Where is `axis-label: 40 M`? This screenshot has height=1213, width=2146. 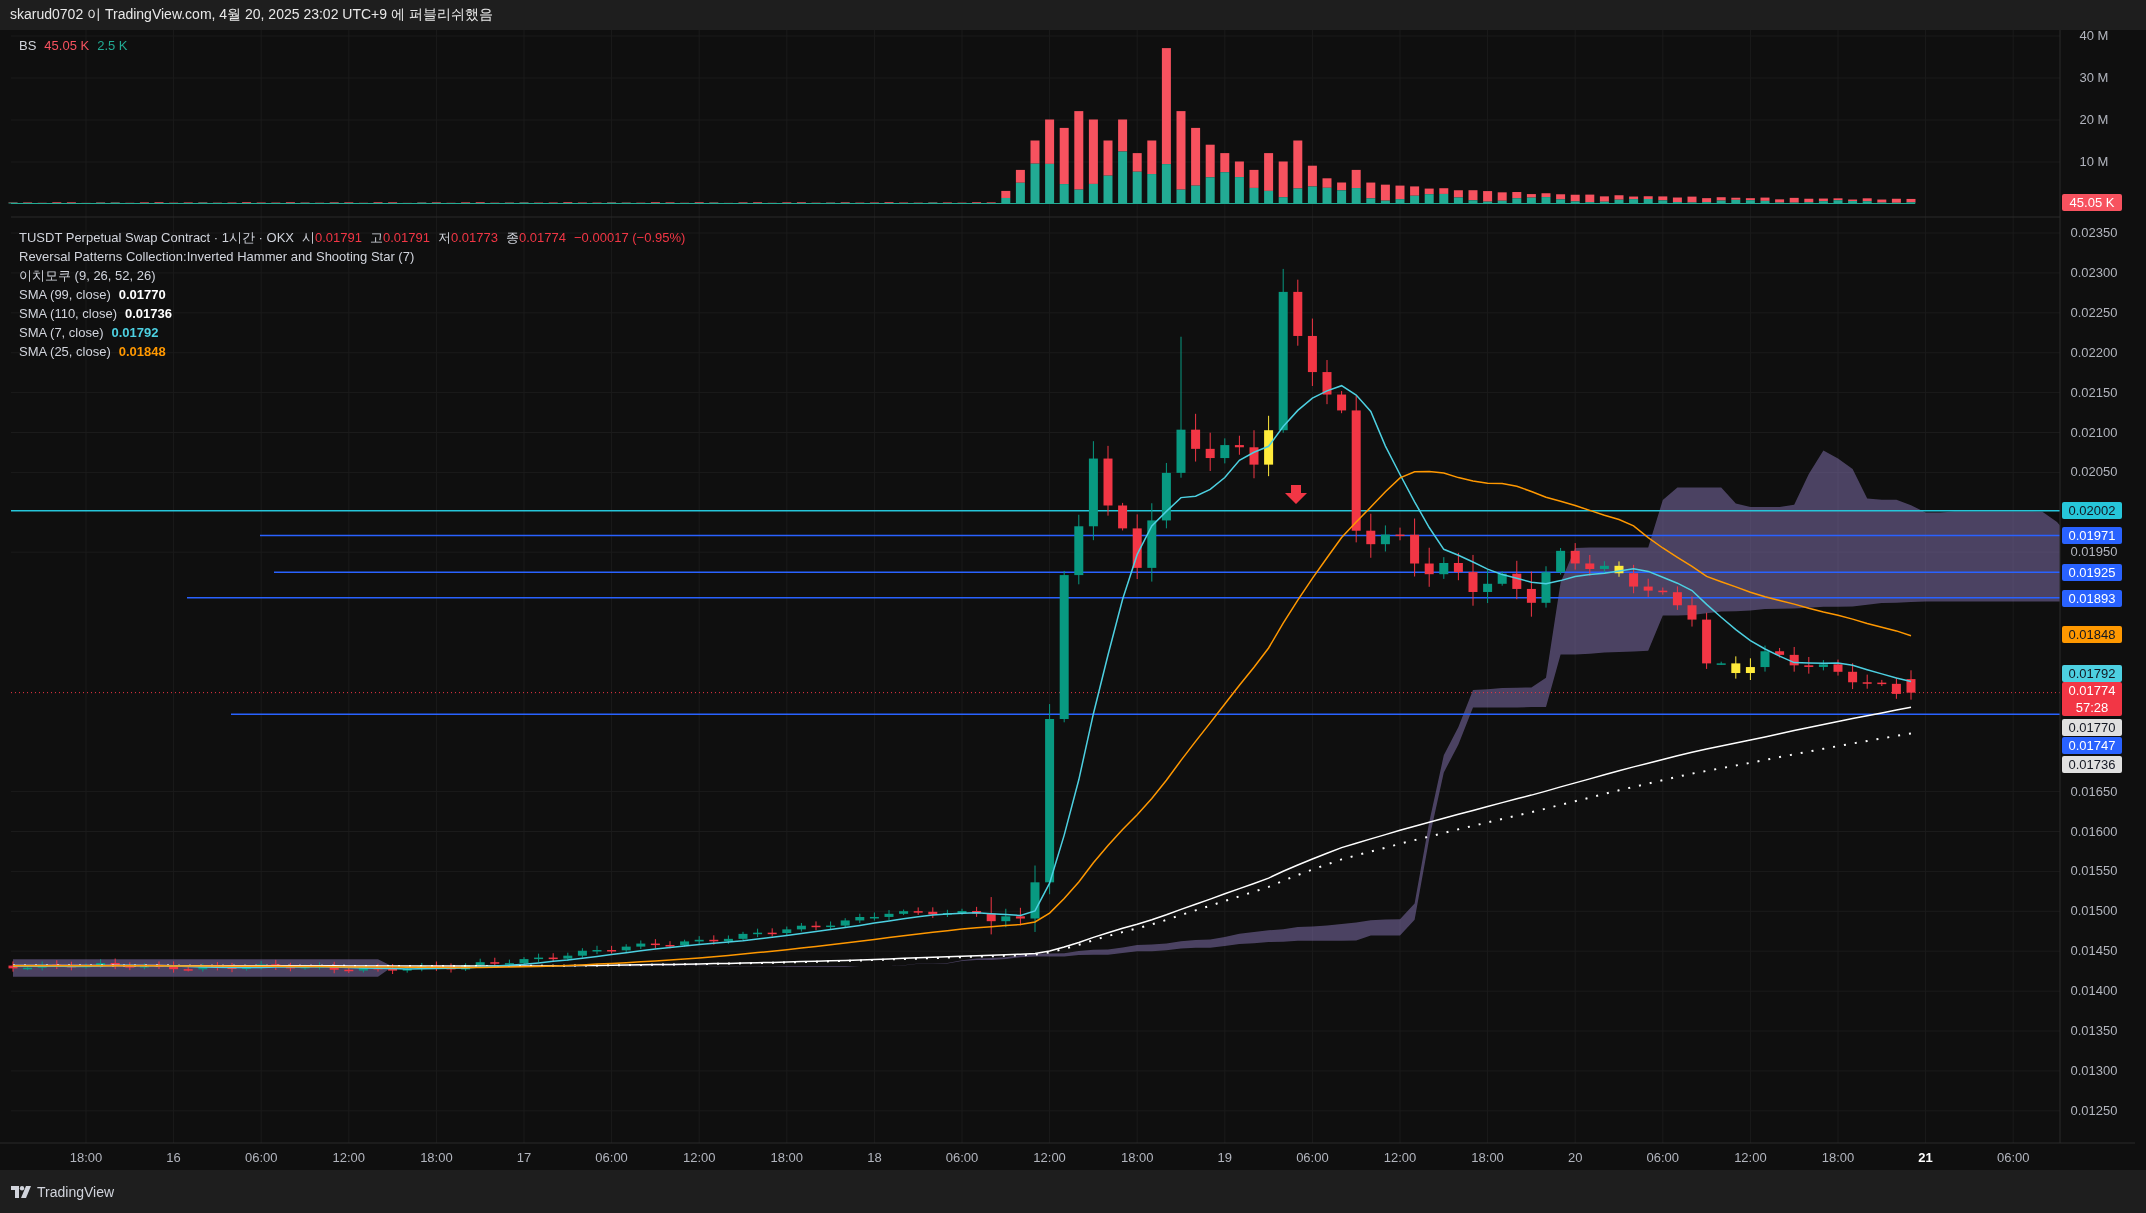
axis-label: 40 M is located at coordinates (2094, 36).